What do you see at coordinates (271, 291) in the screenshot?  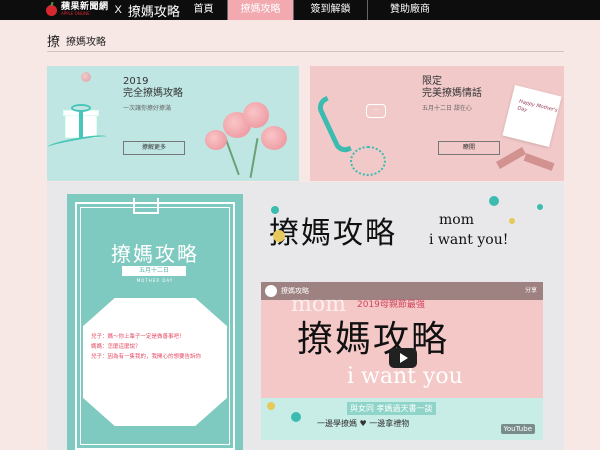 I see `channel-avatar` at bounding box center [271, 291].